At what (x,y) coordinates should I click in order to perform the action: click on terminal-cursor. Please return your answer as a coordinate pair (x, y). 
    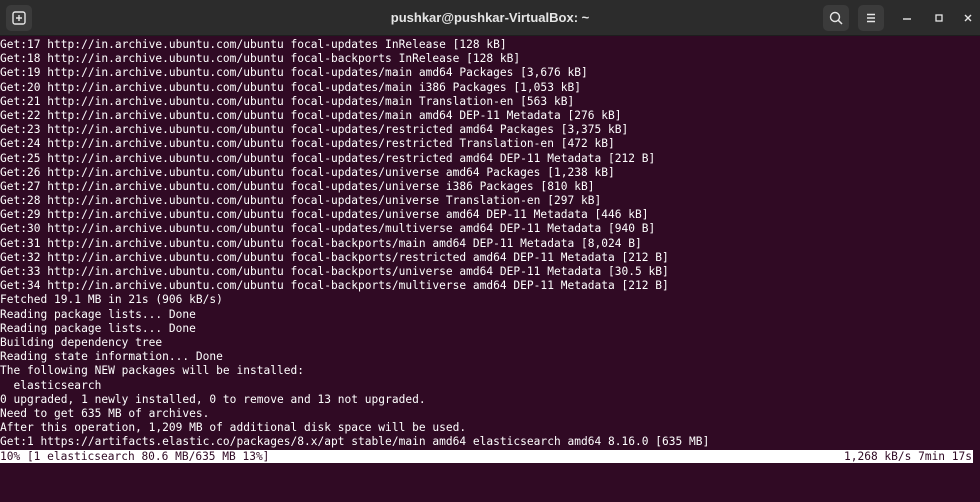
    Looking at the image, I should click on (976, 456).